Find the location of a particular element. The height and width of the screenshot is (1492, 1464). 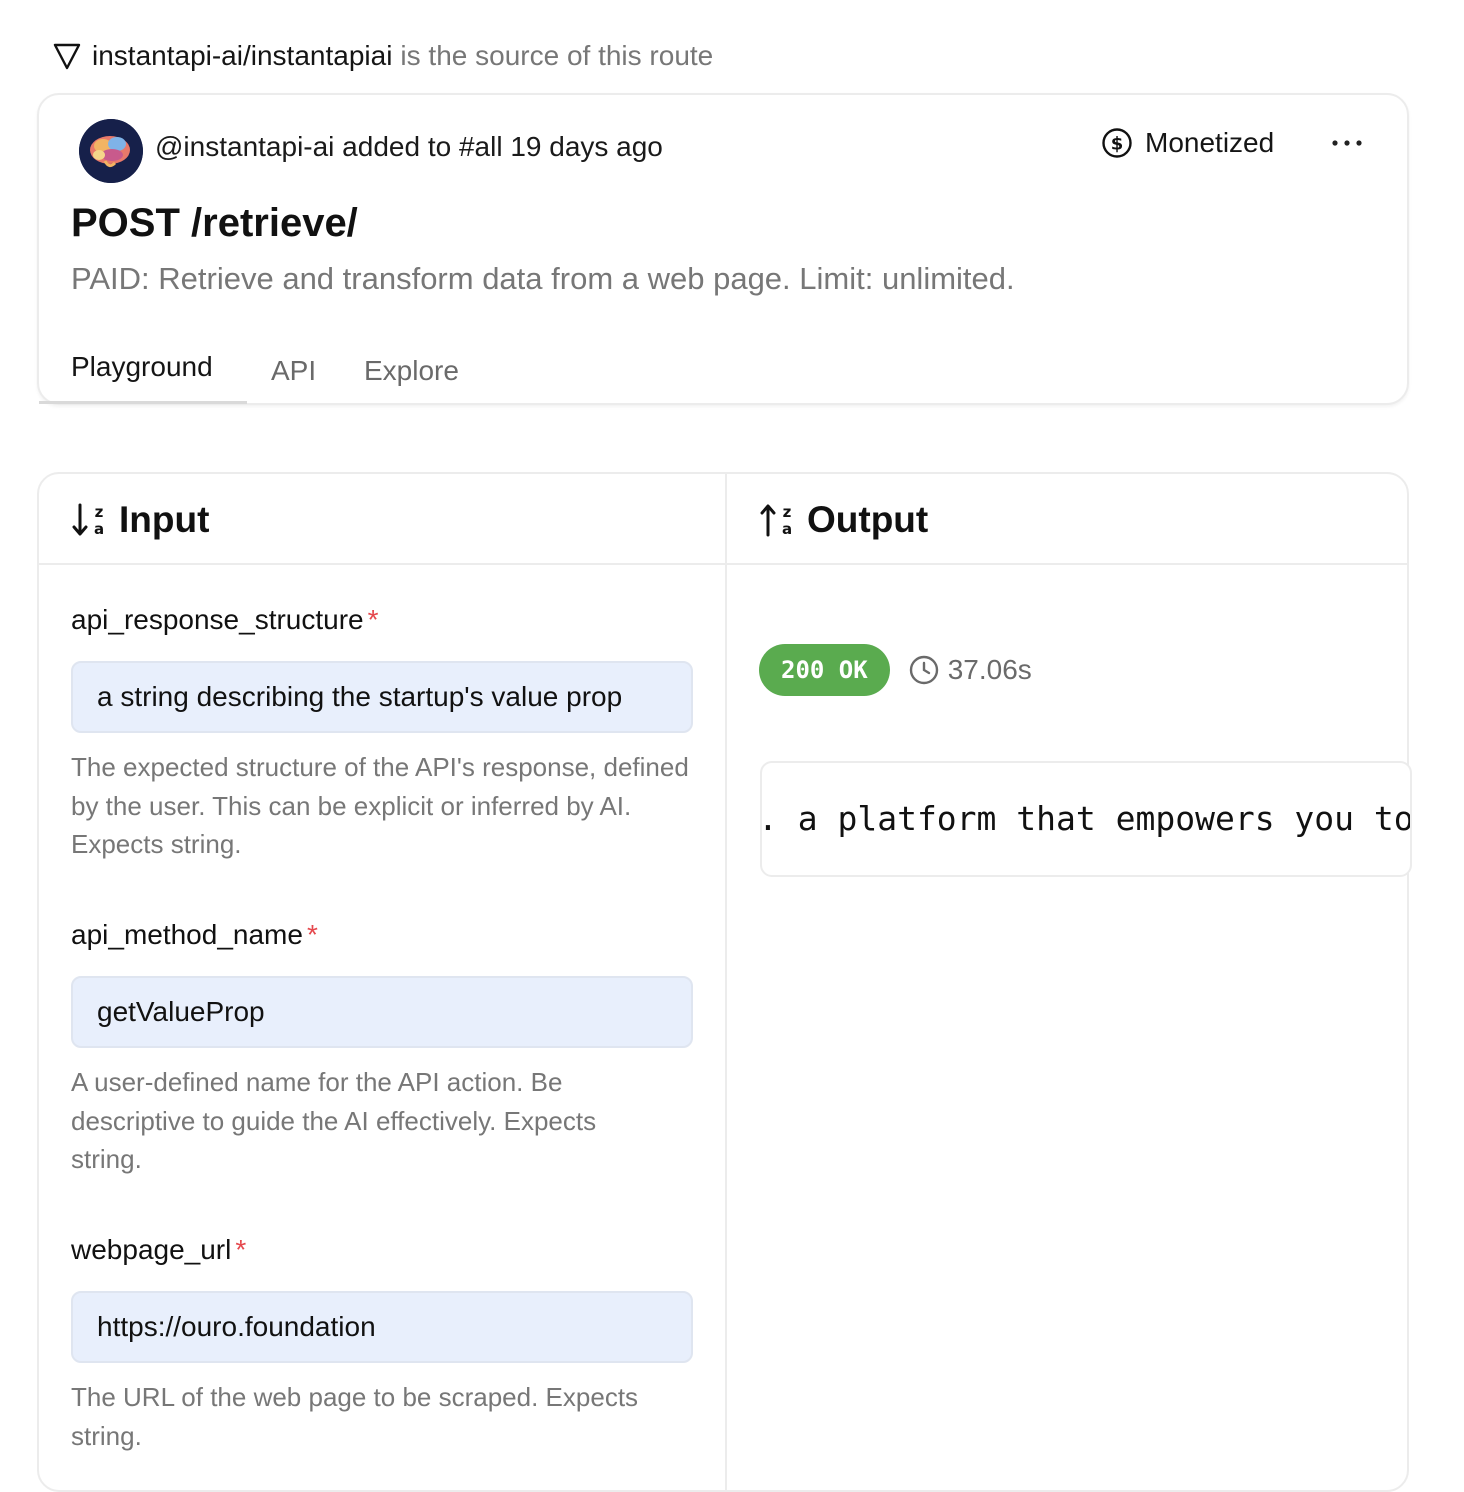

field-name: api_method_name is located at coordinates (187, 934).